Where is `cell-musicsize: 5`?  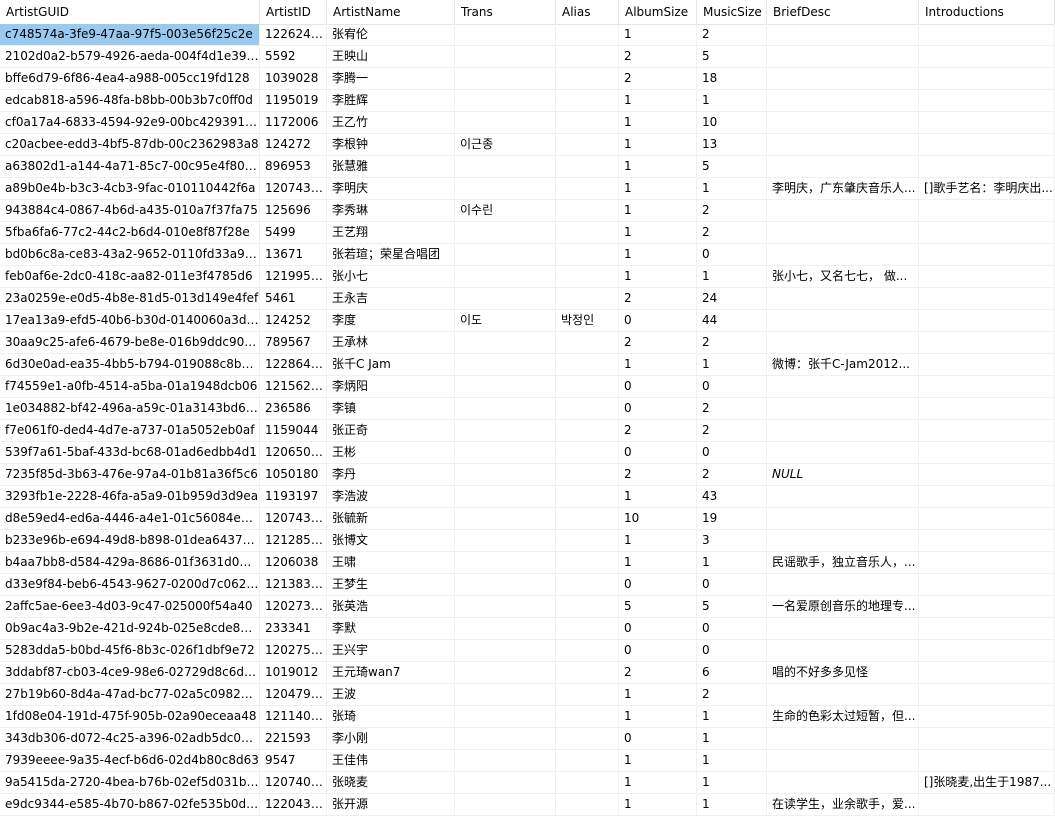
cell-musicsize: 5 is located at coordinates (732, 607).